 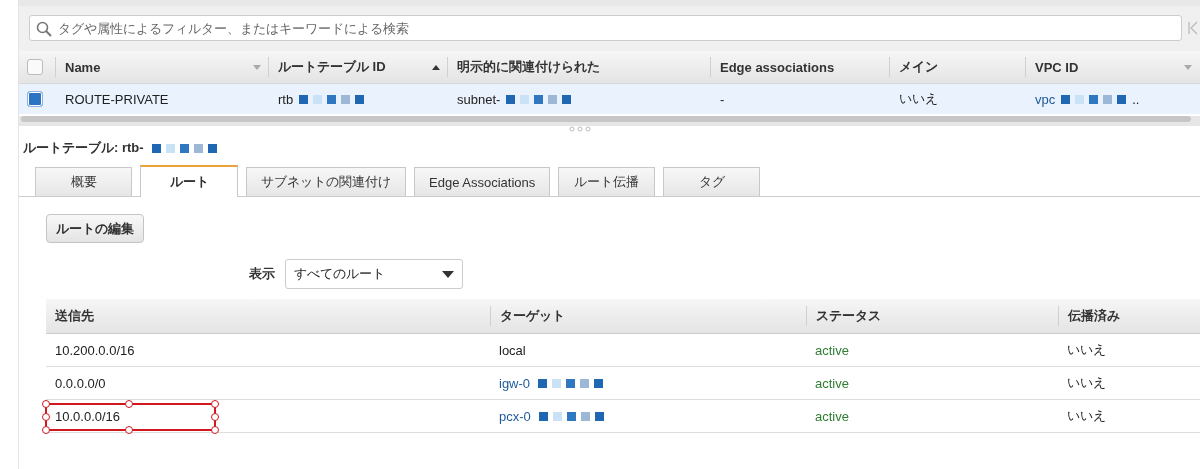 I want to click on column-header: Edge associations, so click(x=777, y=67).